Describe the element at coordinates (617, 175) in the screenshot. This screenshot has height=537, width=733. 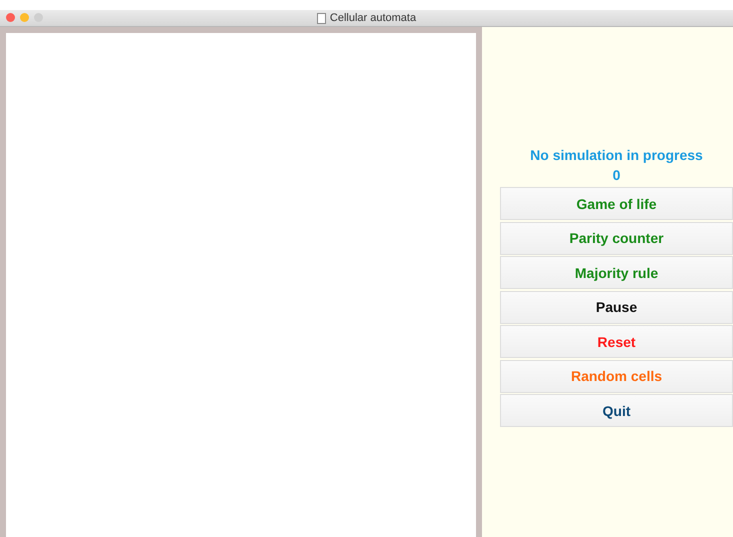
I see `generation-counter: 0` at that location.